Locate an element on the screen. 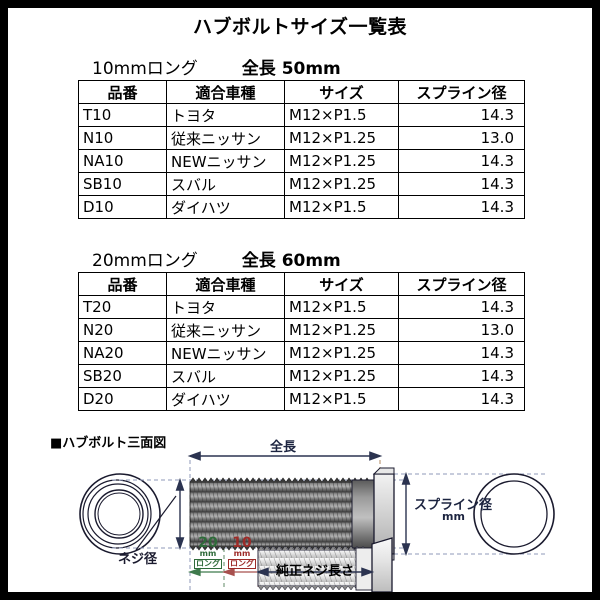  extension-tag-10mm-value: 10 is located at coordinates (242, 543).